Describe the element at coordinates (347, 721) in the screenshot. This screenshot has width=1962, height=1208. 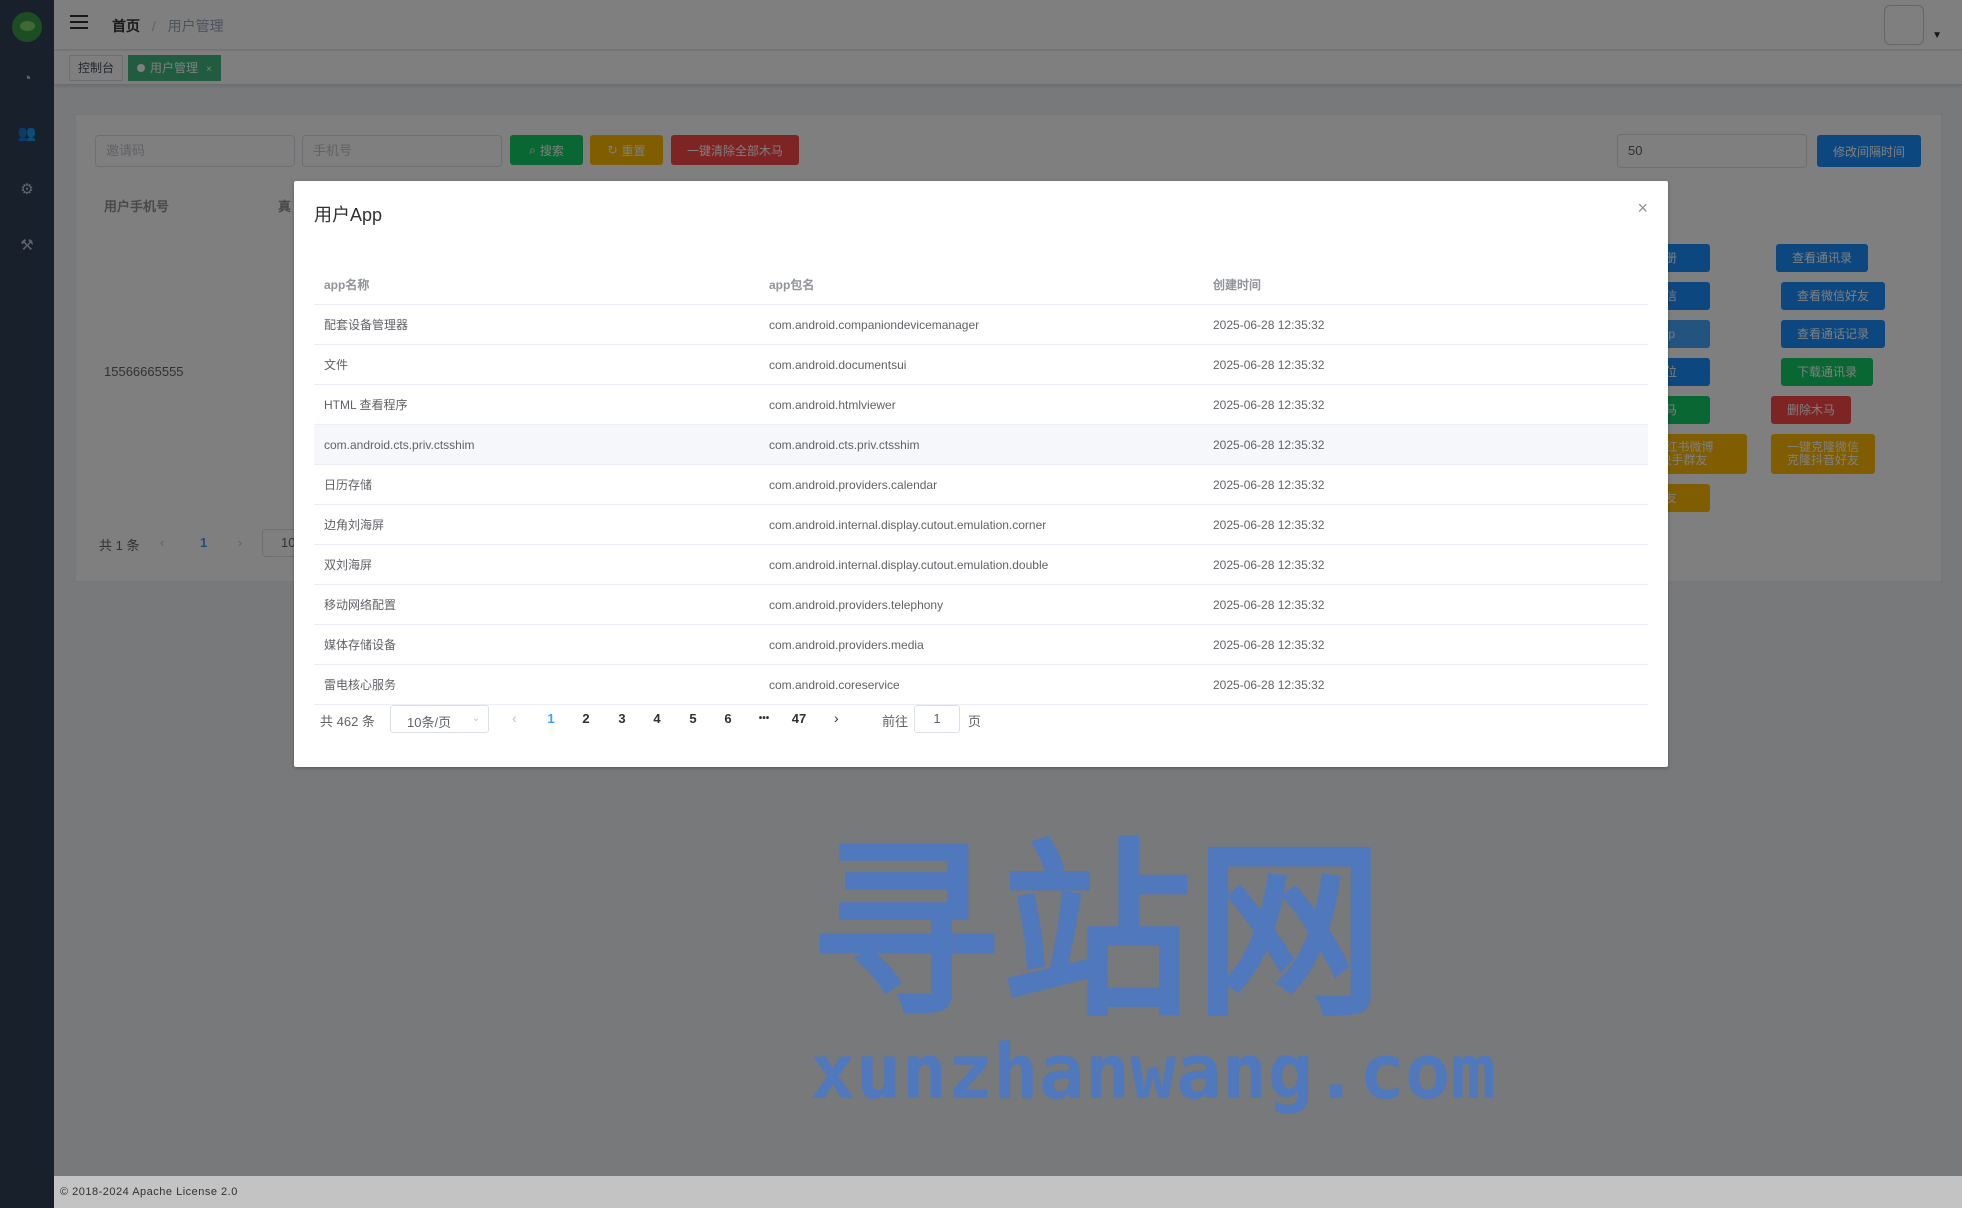
I see `pager-total: 共 462 条` at that location.